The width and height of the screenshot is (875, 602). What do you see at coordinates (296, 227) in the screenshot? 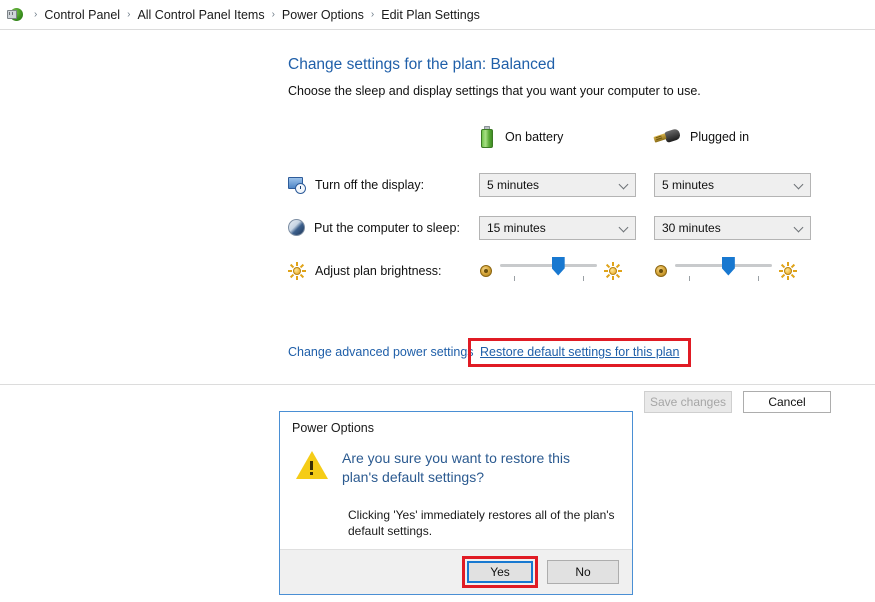
I see `sleep-moon-icon` at bounding box center [296, 227].